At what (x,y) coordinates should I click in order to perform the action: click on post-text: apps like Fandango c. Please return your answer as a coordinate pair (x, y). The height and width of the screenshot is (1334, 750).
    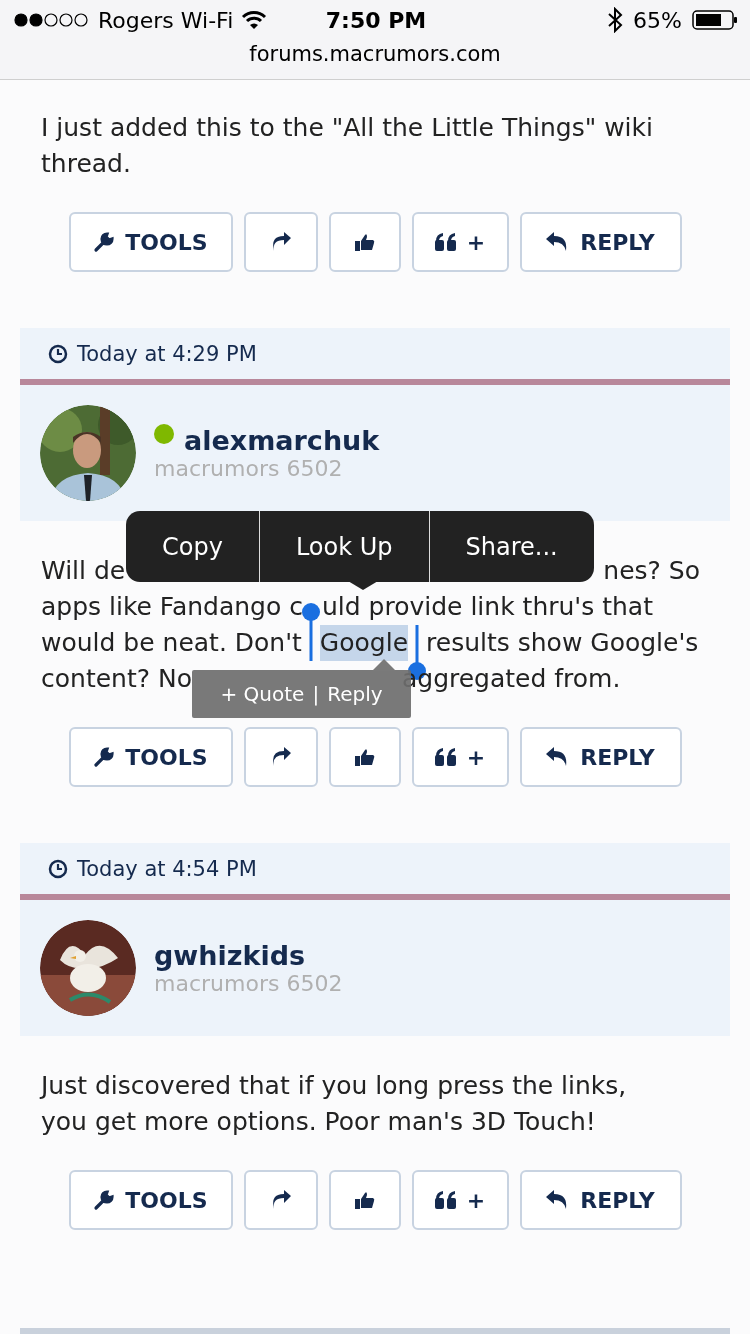
    Looking at the image, I should click on (172, 607).